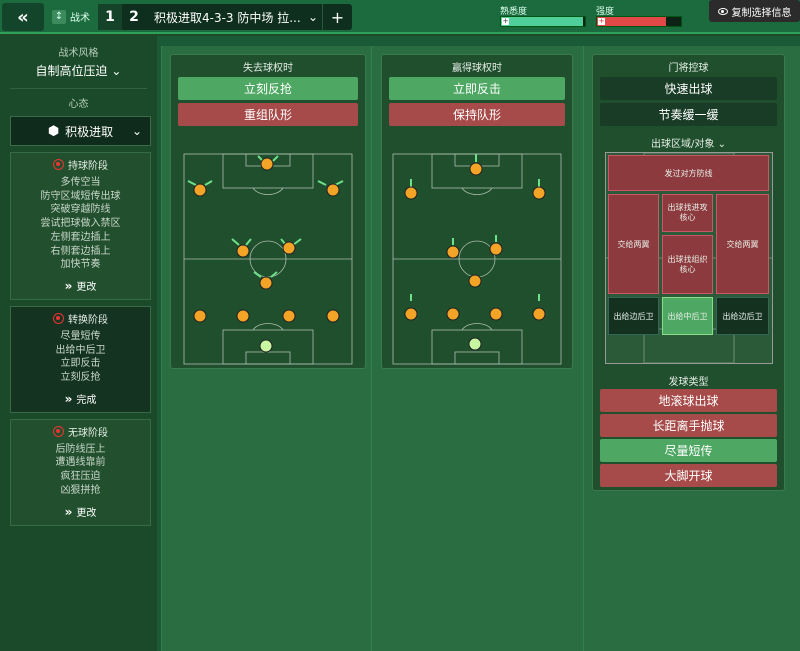 Image resolution: width=800 pixels, height=651 pixels. Describe the element at coordinates (761, 13) in the screenshot. I see `copy-selection-label: 复制选择信息` at that location.